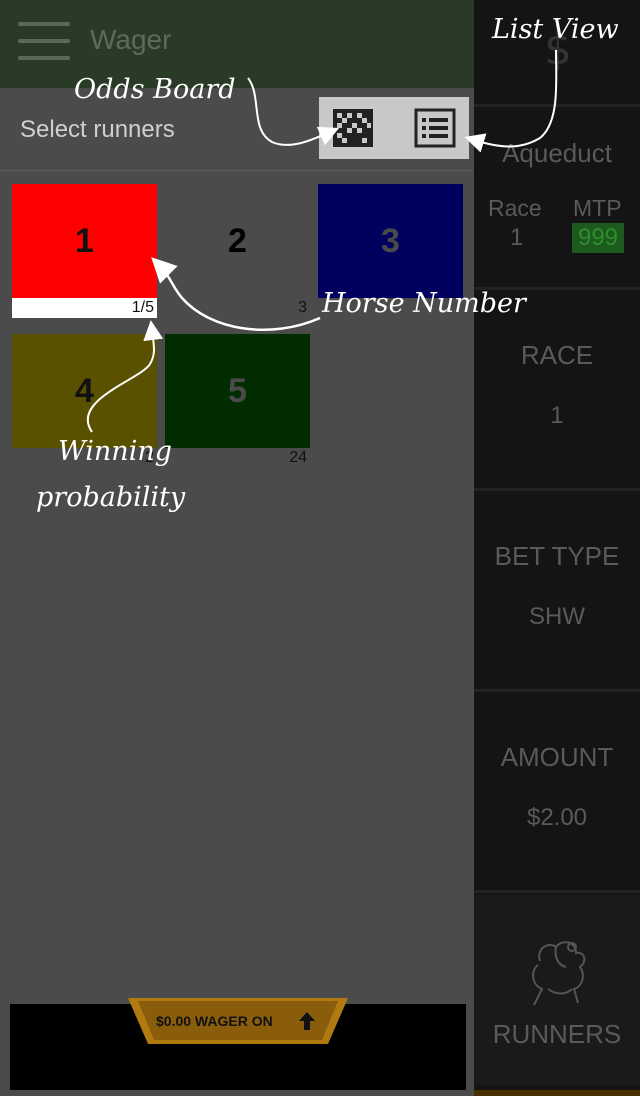  I want to click on hamburger-menu-icon, so click(44, 43).